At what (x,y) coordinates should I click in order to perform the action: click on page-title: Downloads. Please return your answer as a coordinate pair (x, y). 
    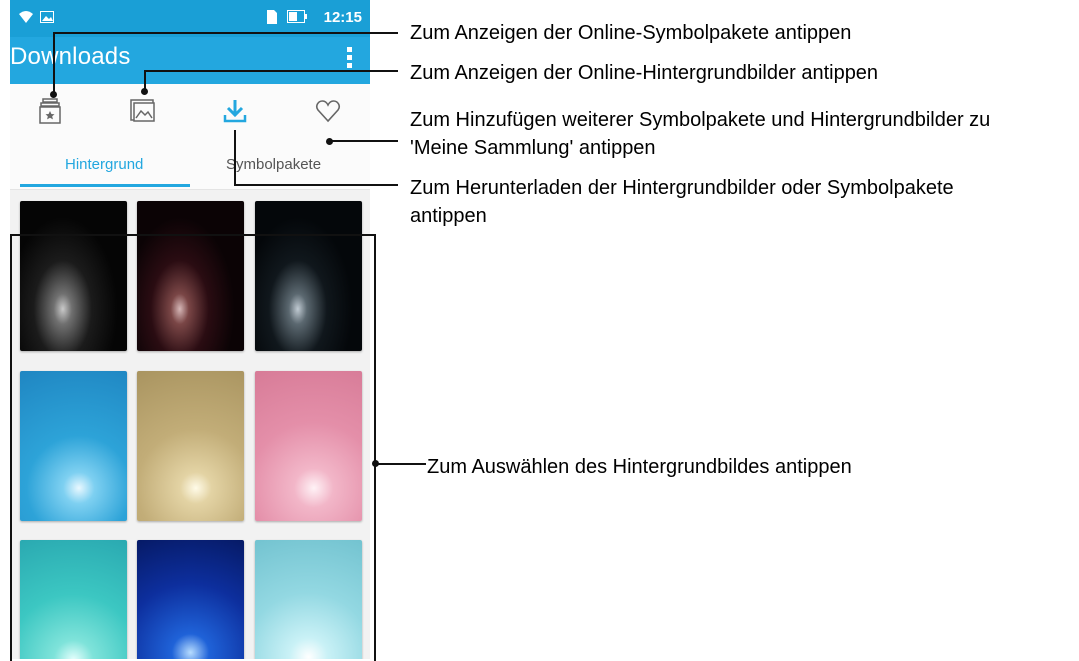
    Looking at the image, I should click on (70, 56).